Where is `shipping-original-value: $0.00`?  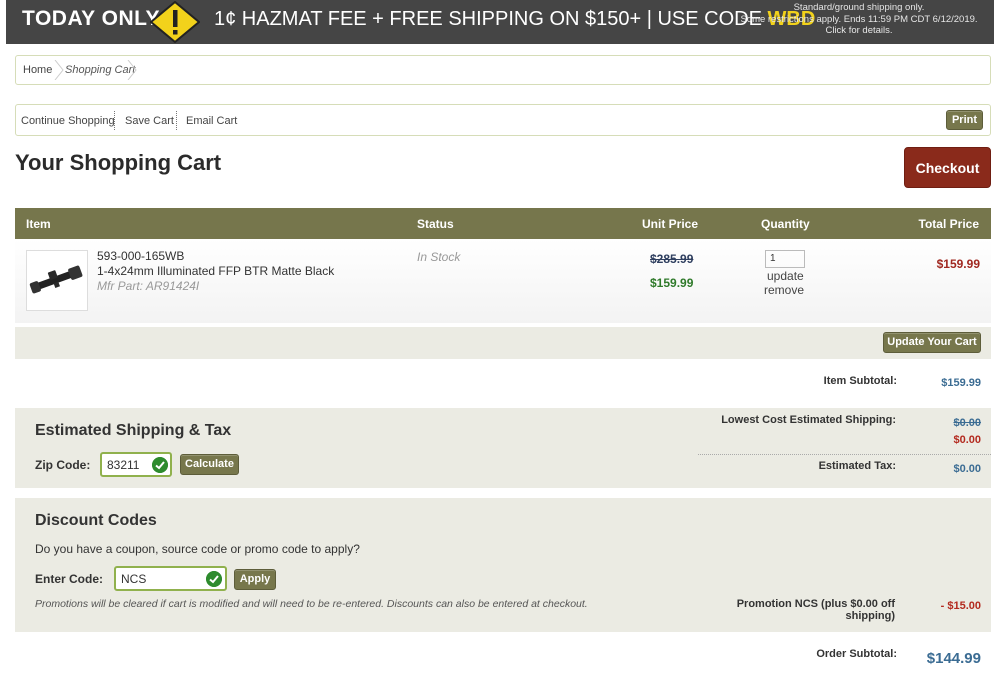 shipping-original-value: $0.00 is located at coordinates (967, 423).